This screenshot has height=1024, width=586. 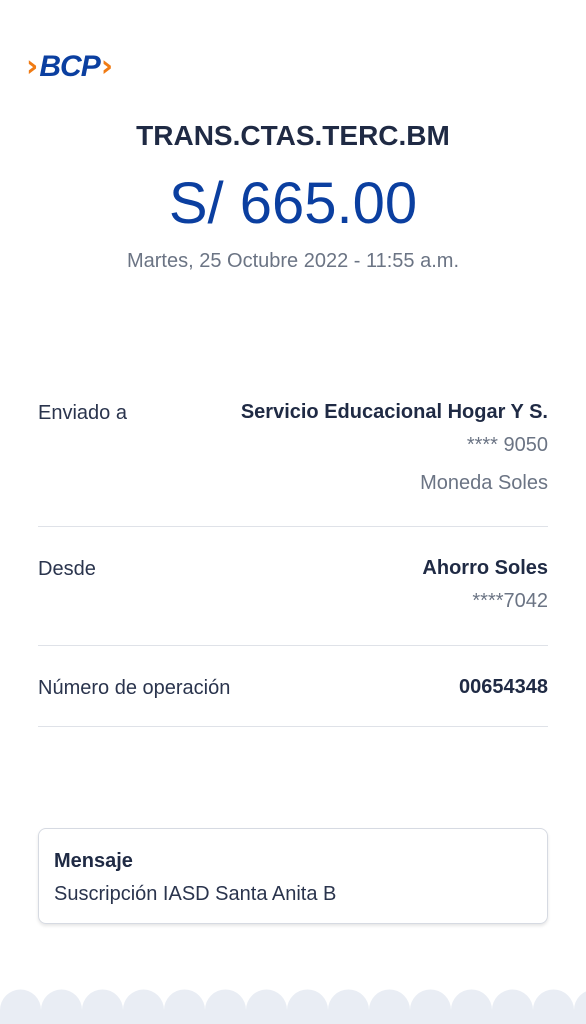 I want to click on operation-number: 00654348, so click(x=503, y=687).